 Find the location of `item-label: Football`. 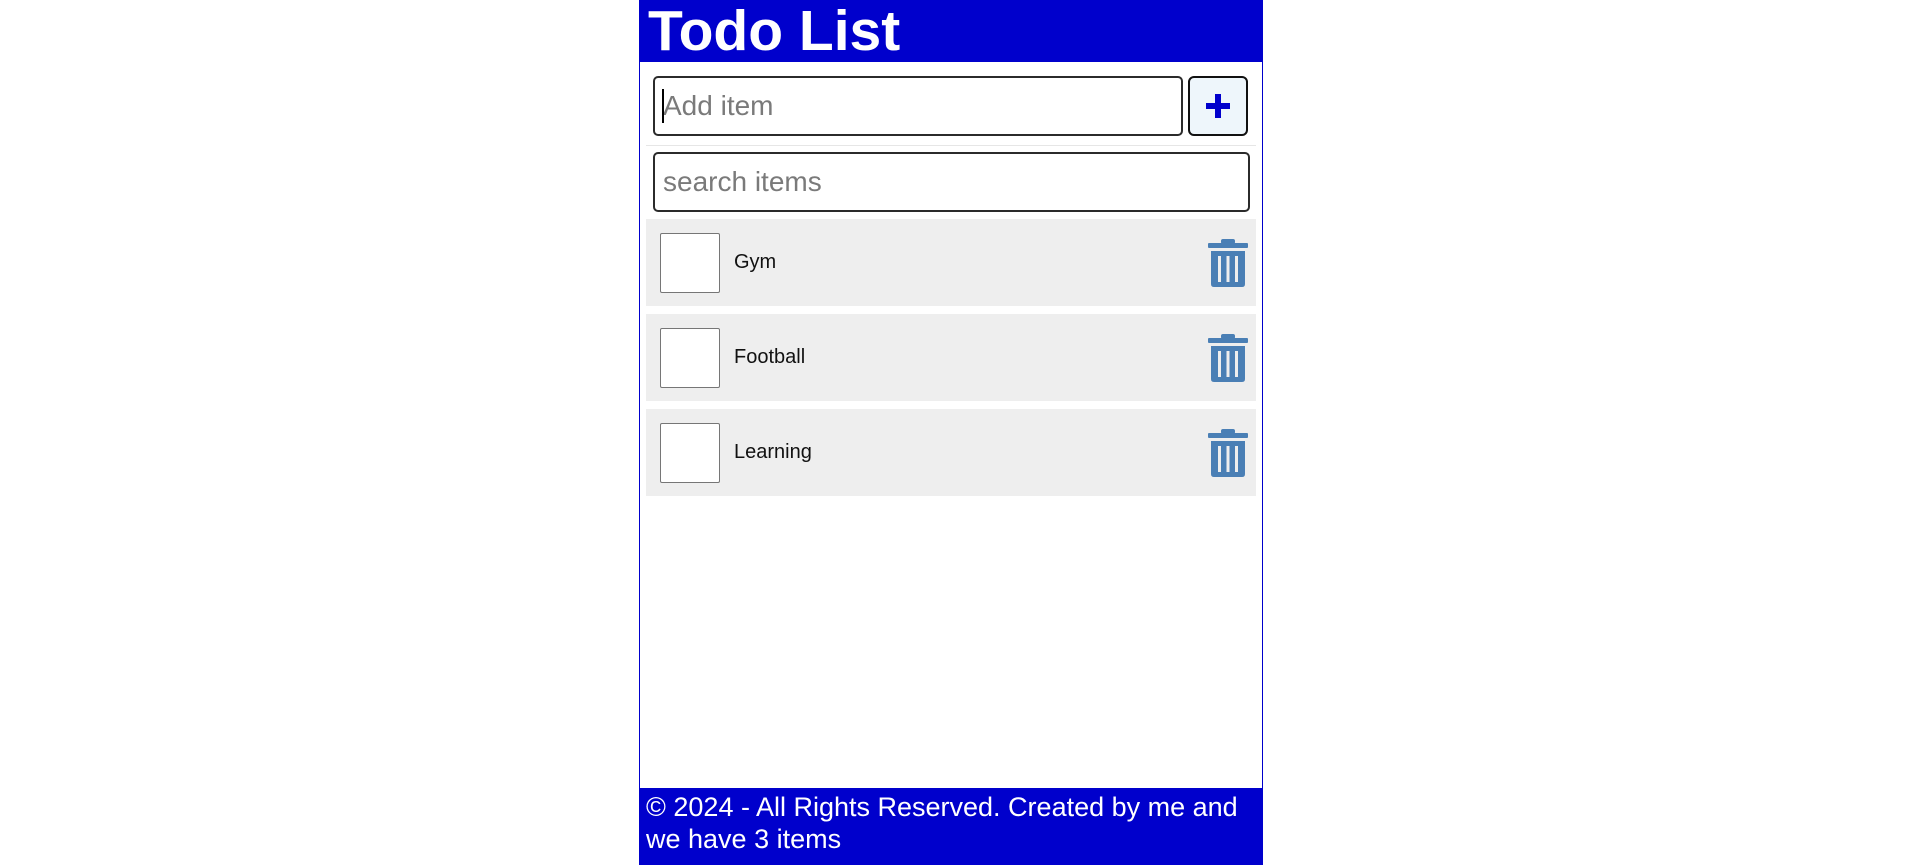

item-label: Football is located at coordinates (770, 357).